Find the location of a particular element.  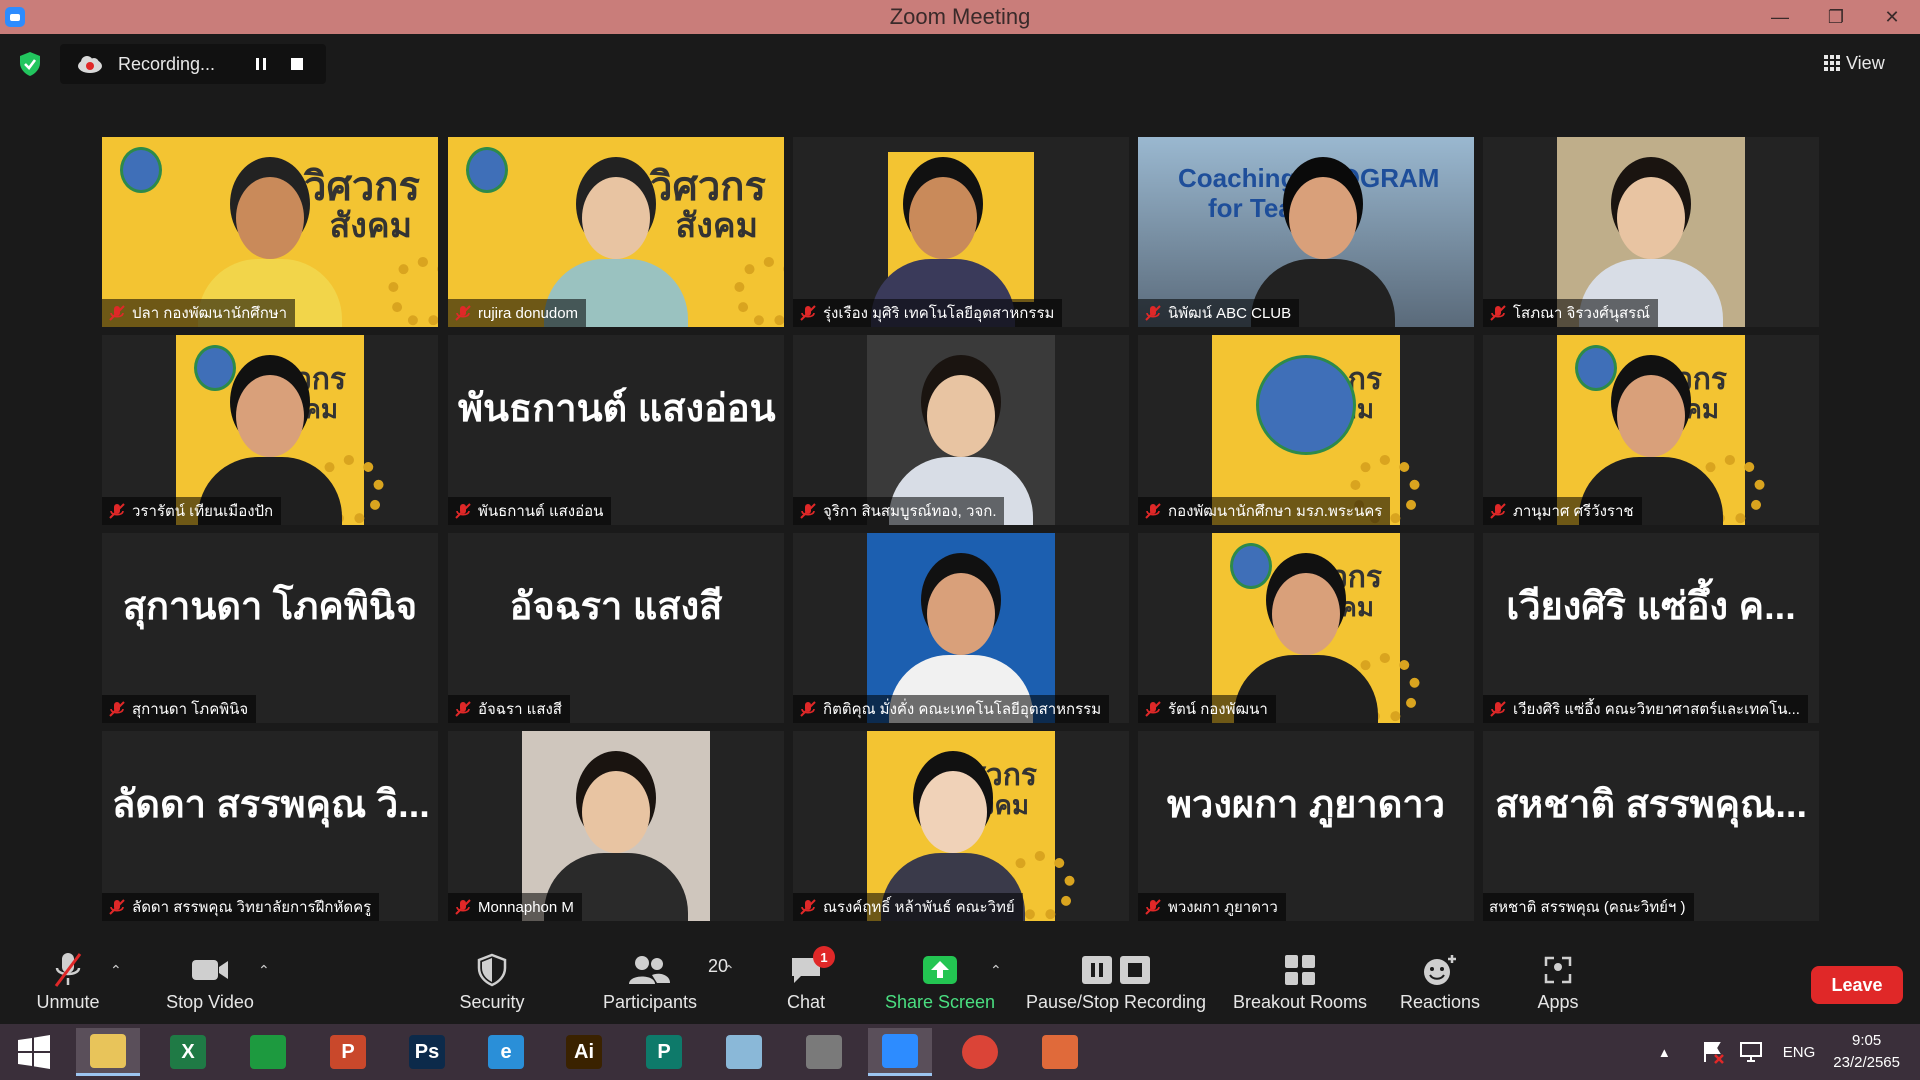

start-button is located at coordinates (34, 1052).